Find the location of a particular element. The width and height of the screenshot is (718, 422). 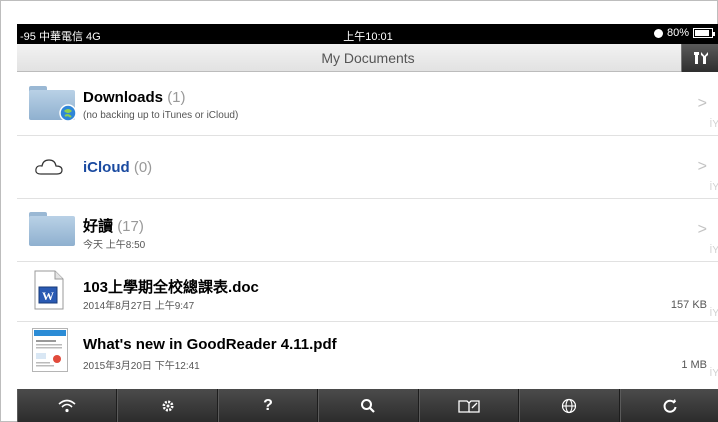

web-icon is located at coordinates (569, 406).